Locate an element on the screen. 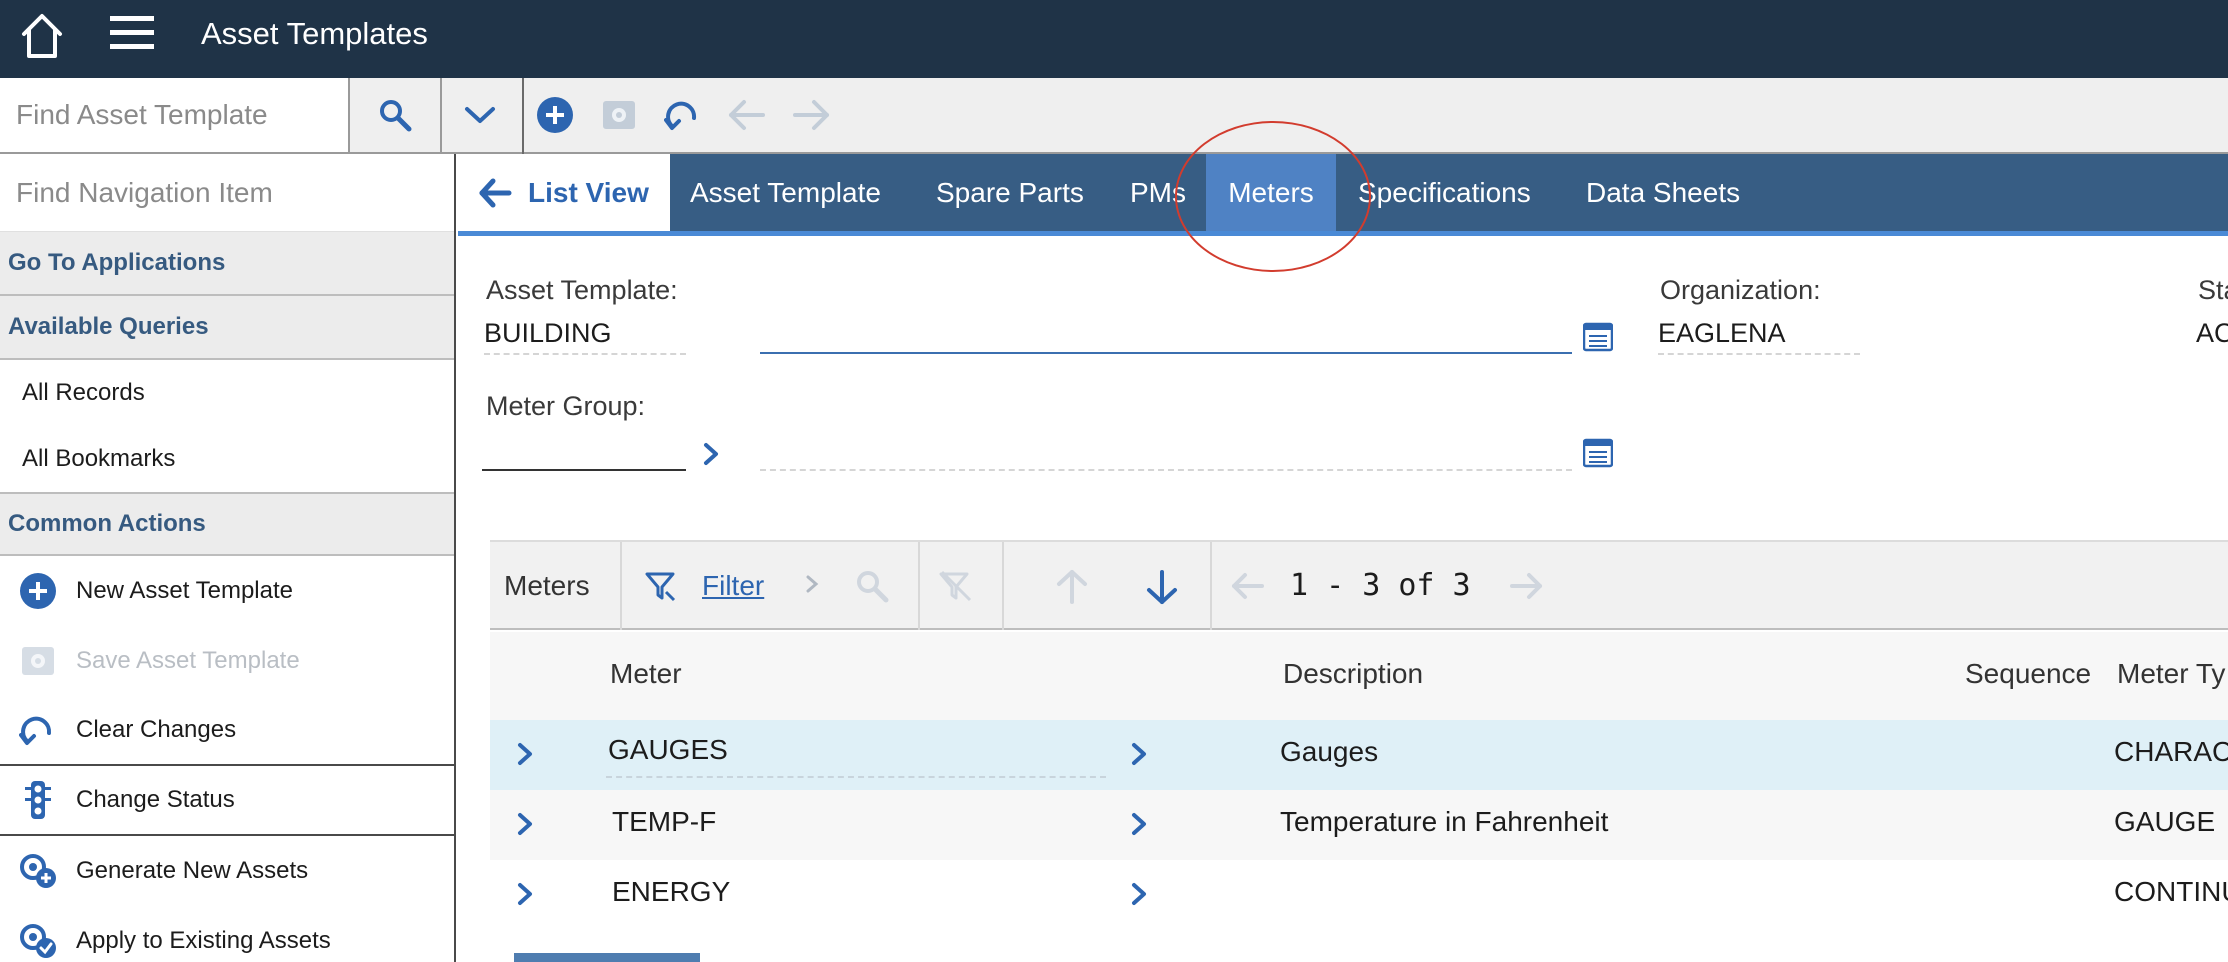 The width and height of the screenshot is (2228, 962). action-label: Apply to Existing Assets is located at coordinates (203, 940).